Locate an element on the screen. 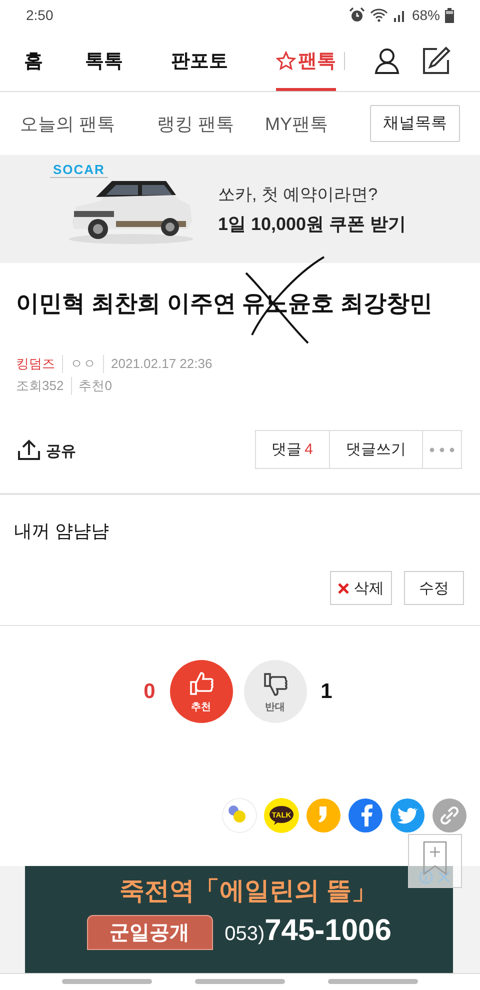  facebook-icon is located at coordinates (365, 815).